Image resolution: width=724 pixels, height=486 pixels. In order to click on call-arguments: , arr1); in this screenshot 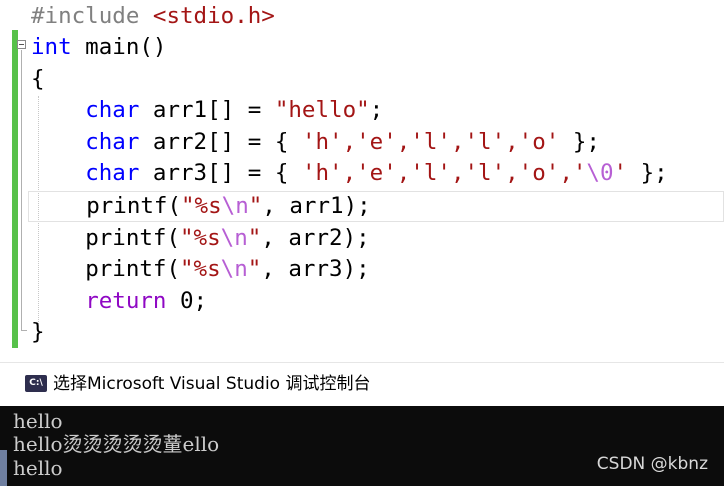, I will do `click(316, 206)`.